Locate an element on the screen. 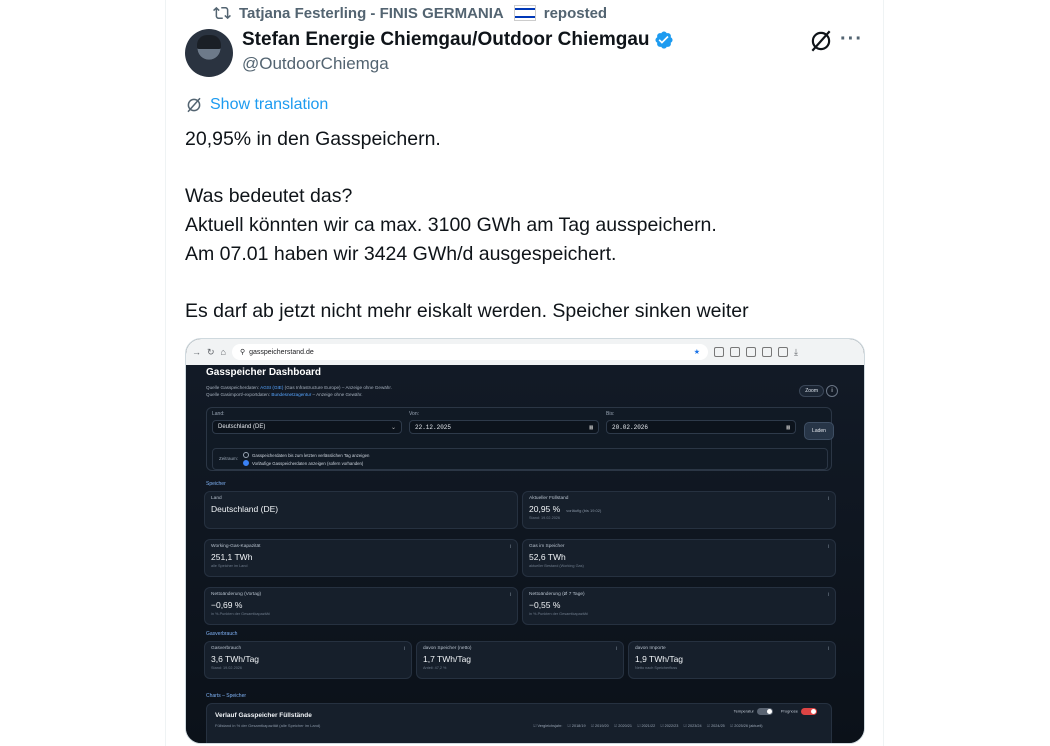  israel-flag-icon is located at coordinates (524, 13).